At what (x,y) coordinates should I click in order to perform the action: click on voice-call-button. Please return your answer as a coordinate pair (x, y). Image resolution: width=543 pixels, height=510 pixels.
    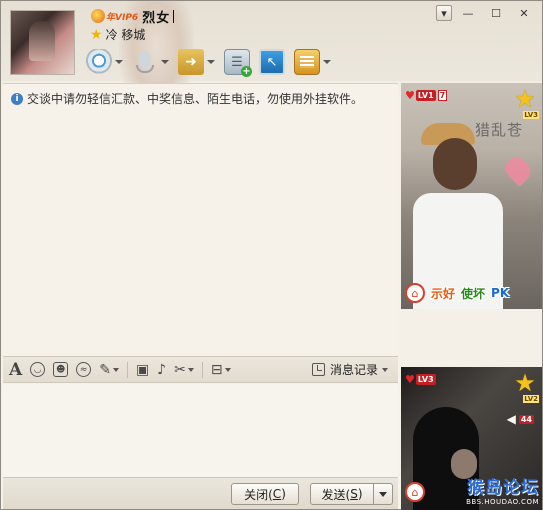
    Looking at the image, I should click on (150, 62).